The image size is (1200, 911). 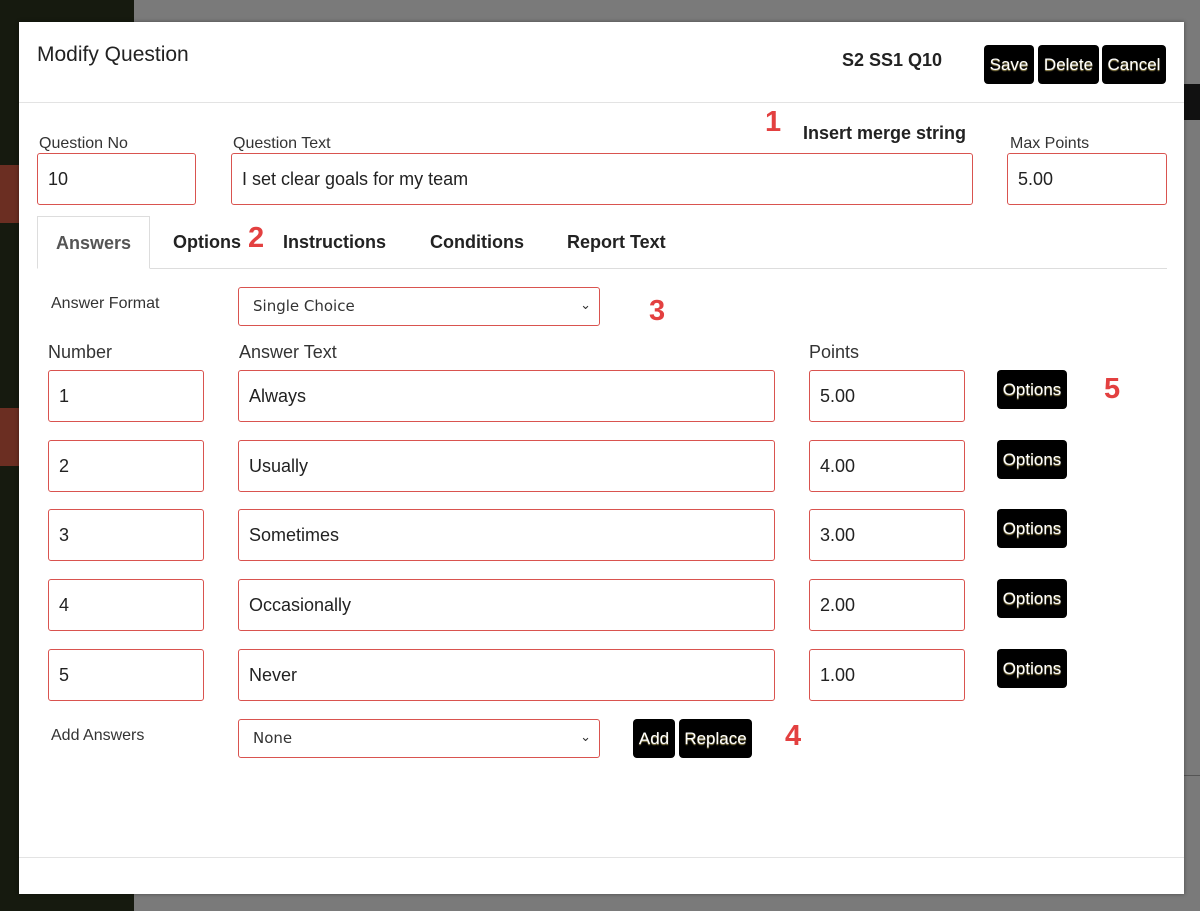 I want to click on add-answers-value: None, so click(x=273, y=738).